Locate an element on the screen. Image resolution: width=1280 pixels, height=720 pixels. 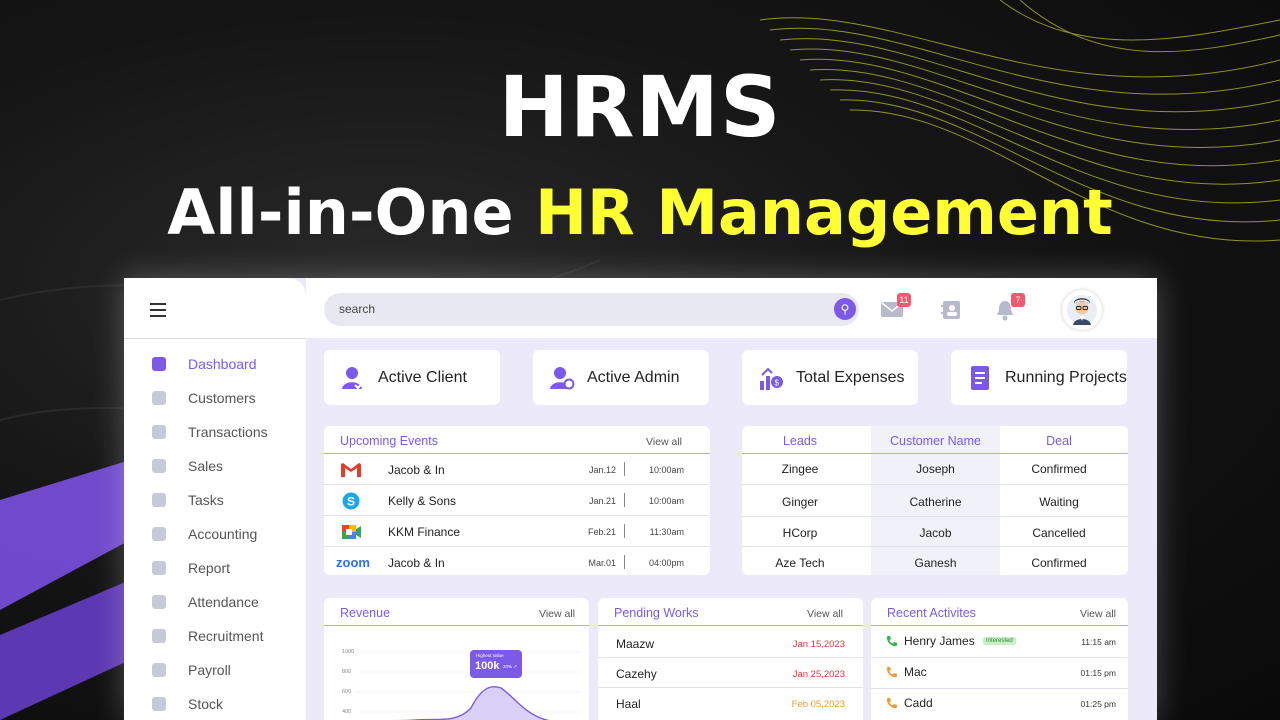
chart-line-icon is located at coordinates (159, 466).